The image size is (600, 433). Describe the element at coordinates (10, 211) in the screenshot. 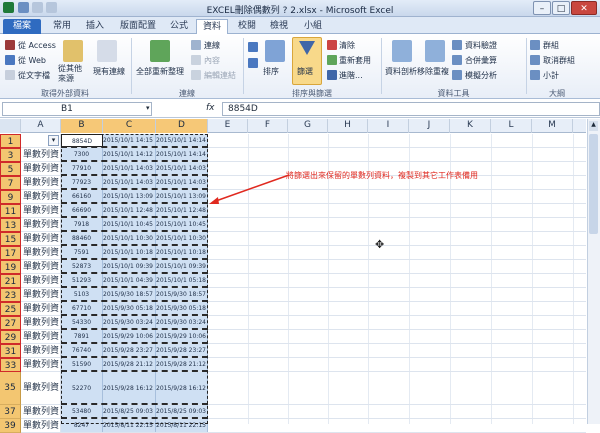

I see `row-header: 11` at that location.